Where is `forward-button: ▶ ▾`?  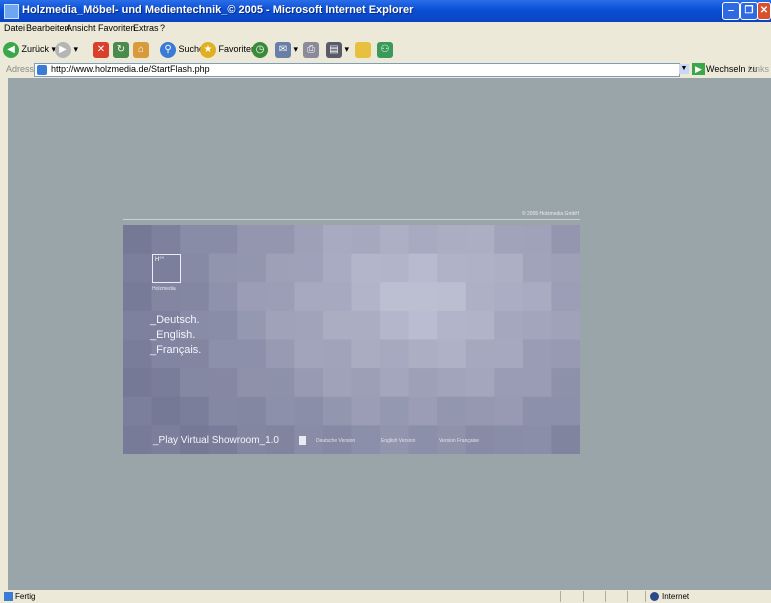 forward-button: ▶ ▾ is located at coordinates (66, 49).